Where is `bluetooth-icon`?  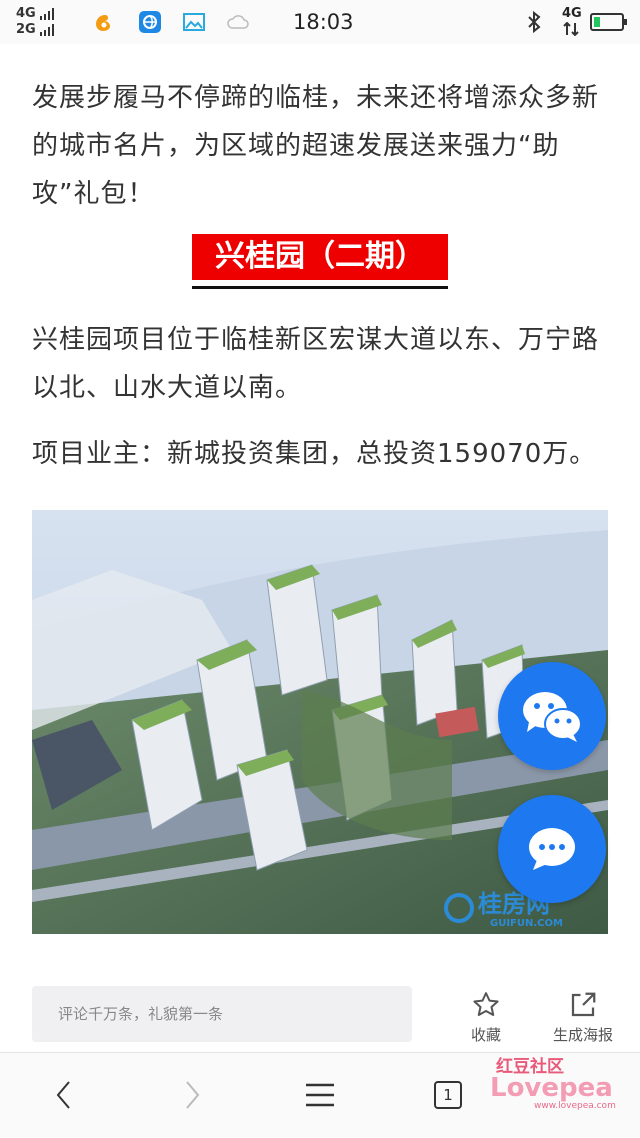 bluetooth-icon is located at coordinates (534, 22).